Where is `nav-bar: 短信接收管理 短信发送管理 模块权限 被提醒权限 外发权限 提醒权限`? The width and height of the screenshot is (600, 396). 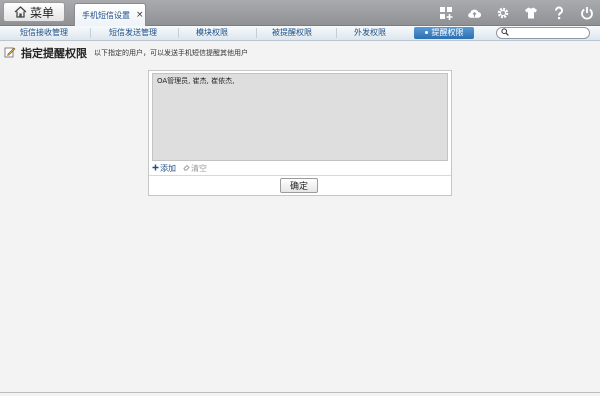
nav-bar: 短信接收管理 短信发送管理 模块权限 被提醒权限 外发权限 提醒权限 is located at coordinates (300, 33).